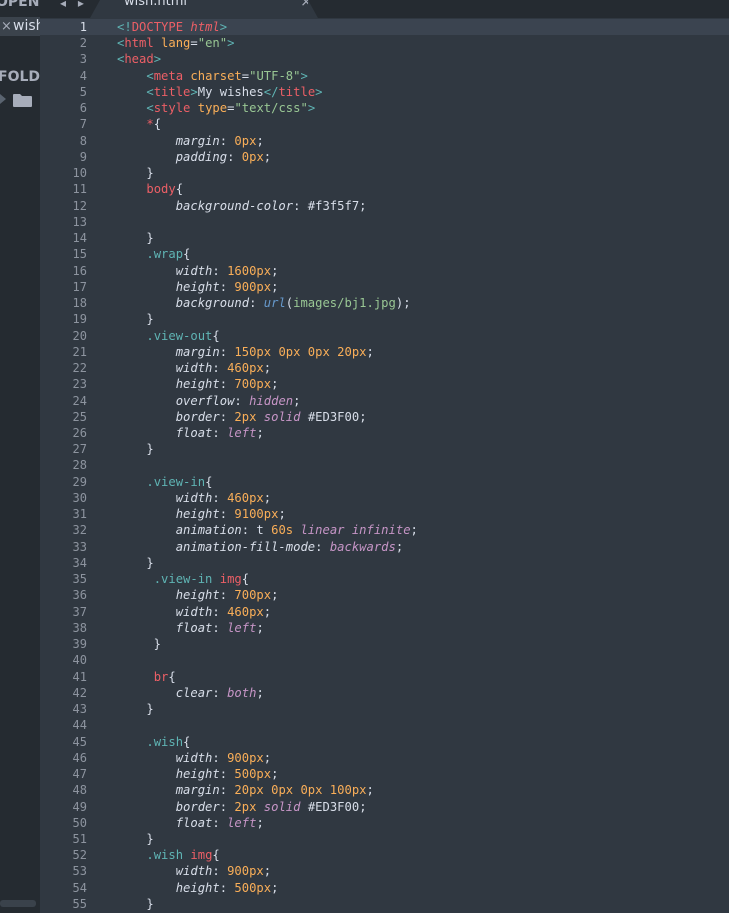 The image size is (729, 913). I want to click on sidebar-scrollbar, so click(18, 903).